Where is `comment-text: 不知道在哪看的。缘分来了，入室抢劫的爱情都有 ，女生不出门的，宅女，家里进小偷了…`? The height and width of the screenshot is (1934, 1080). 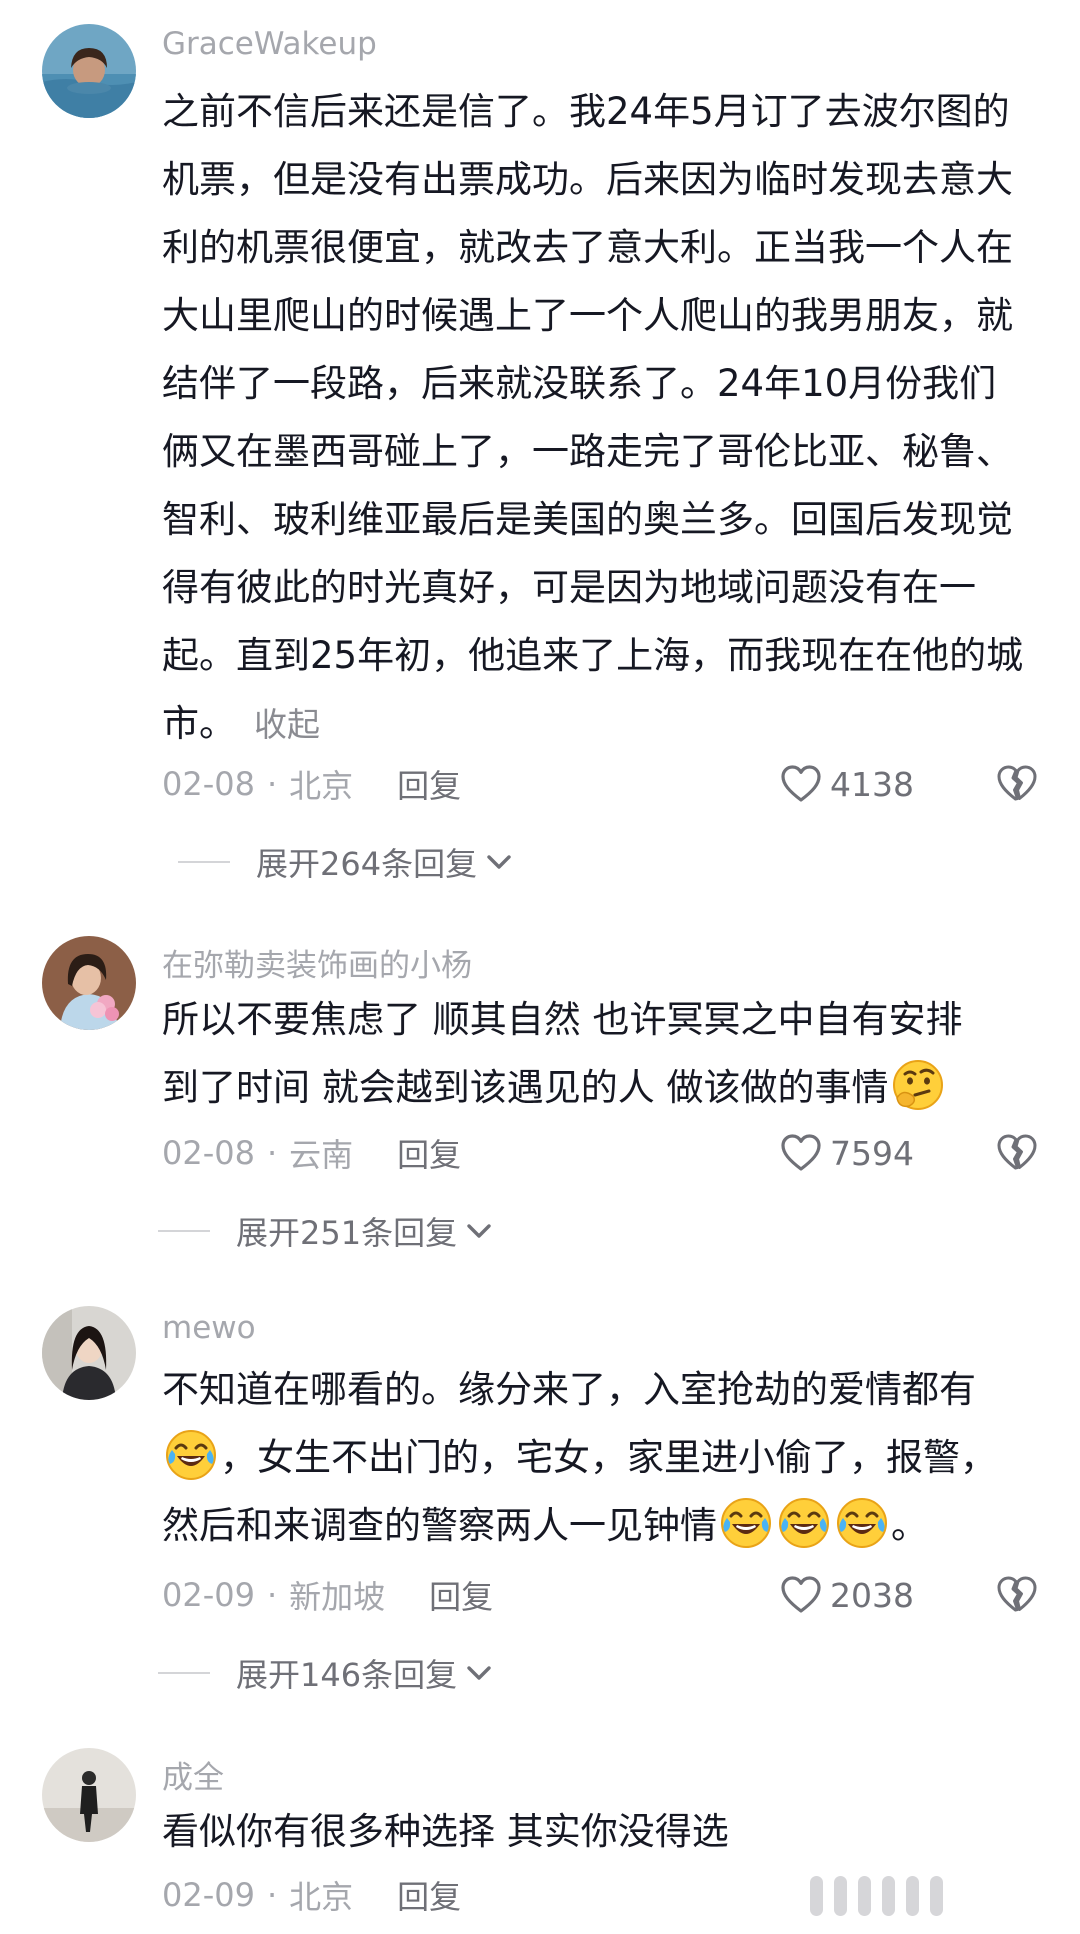
comment-text: 不知道在哪看的。缘分来了，入室抢劫的爱情都有 ，女生不出门的，宅女，家里进小偷了… is located at coordinates (597, 1458).